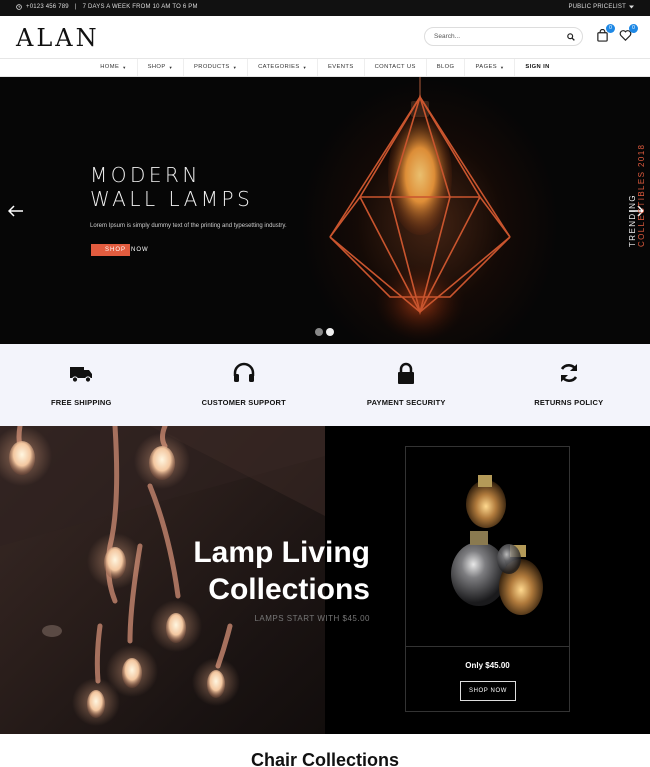 This screenshot has height=767, width=650. Describe the element at coordinates (406, 373) in the screenshot. I see `lock-icon` at that location.